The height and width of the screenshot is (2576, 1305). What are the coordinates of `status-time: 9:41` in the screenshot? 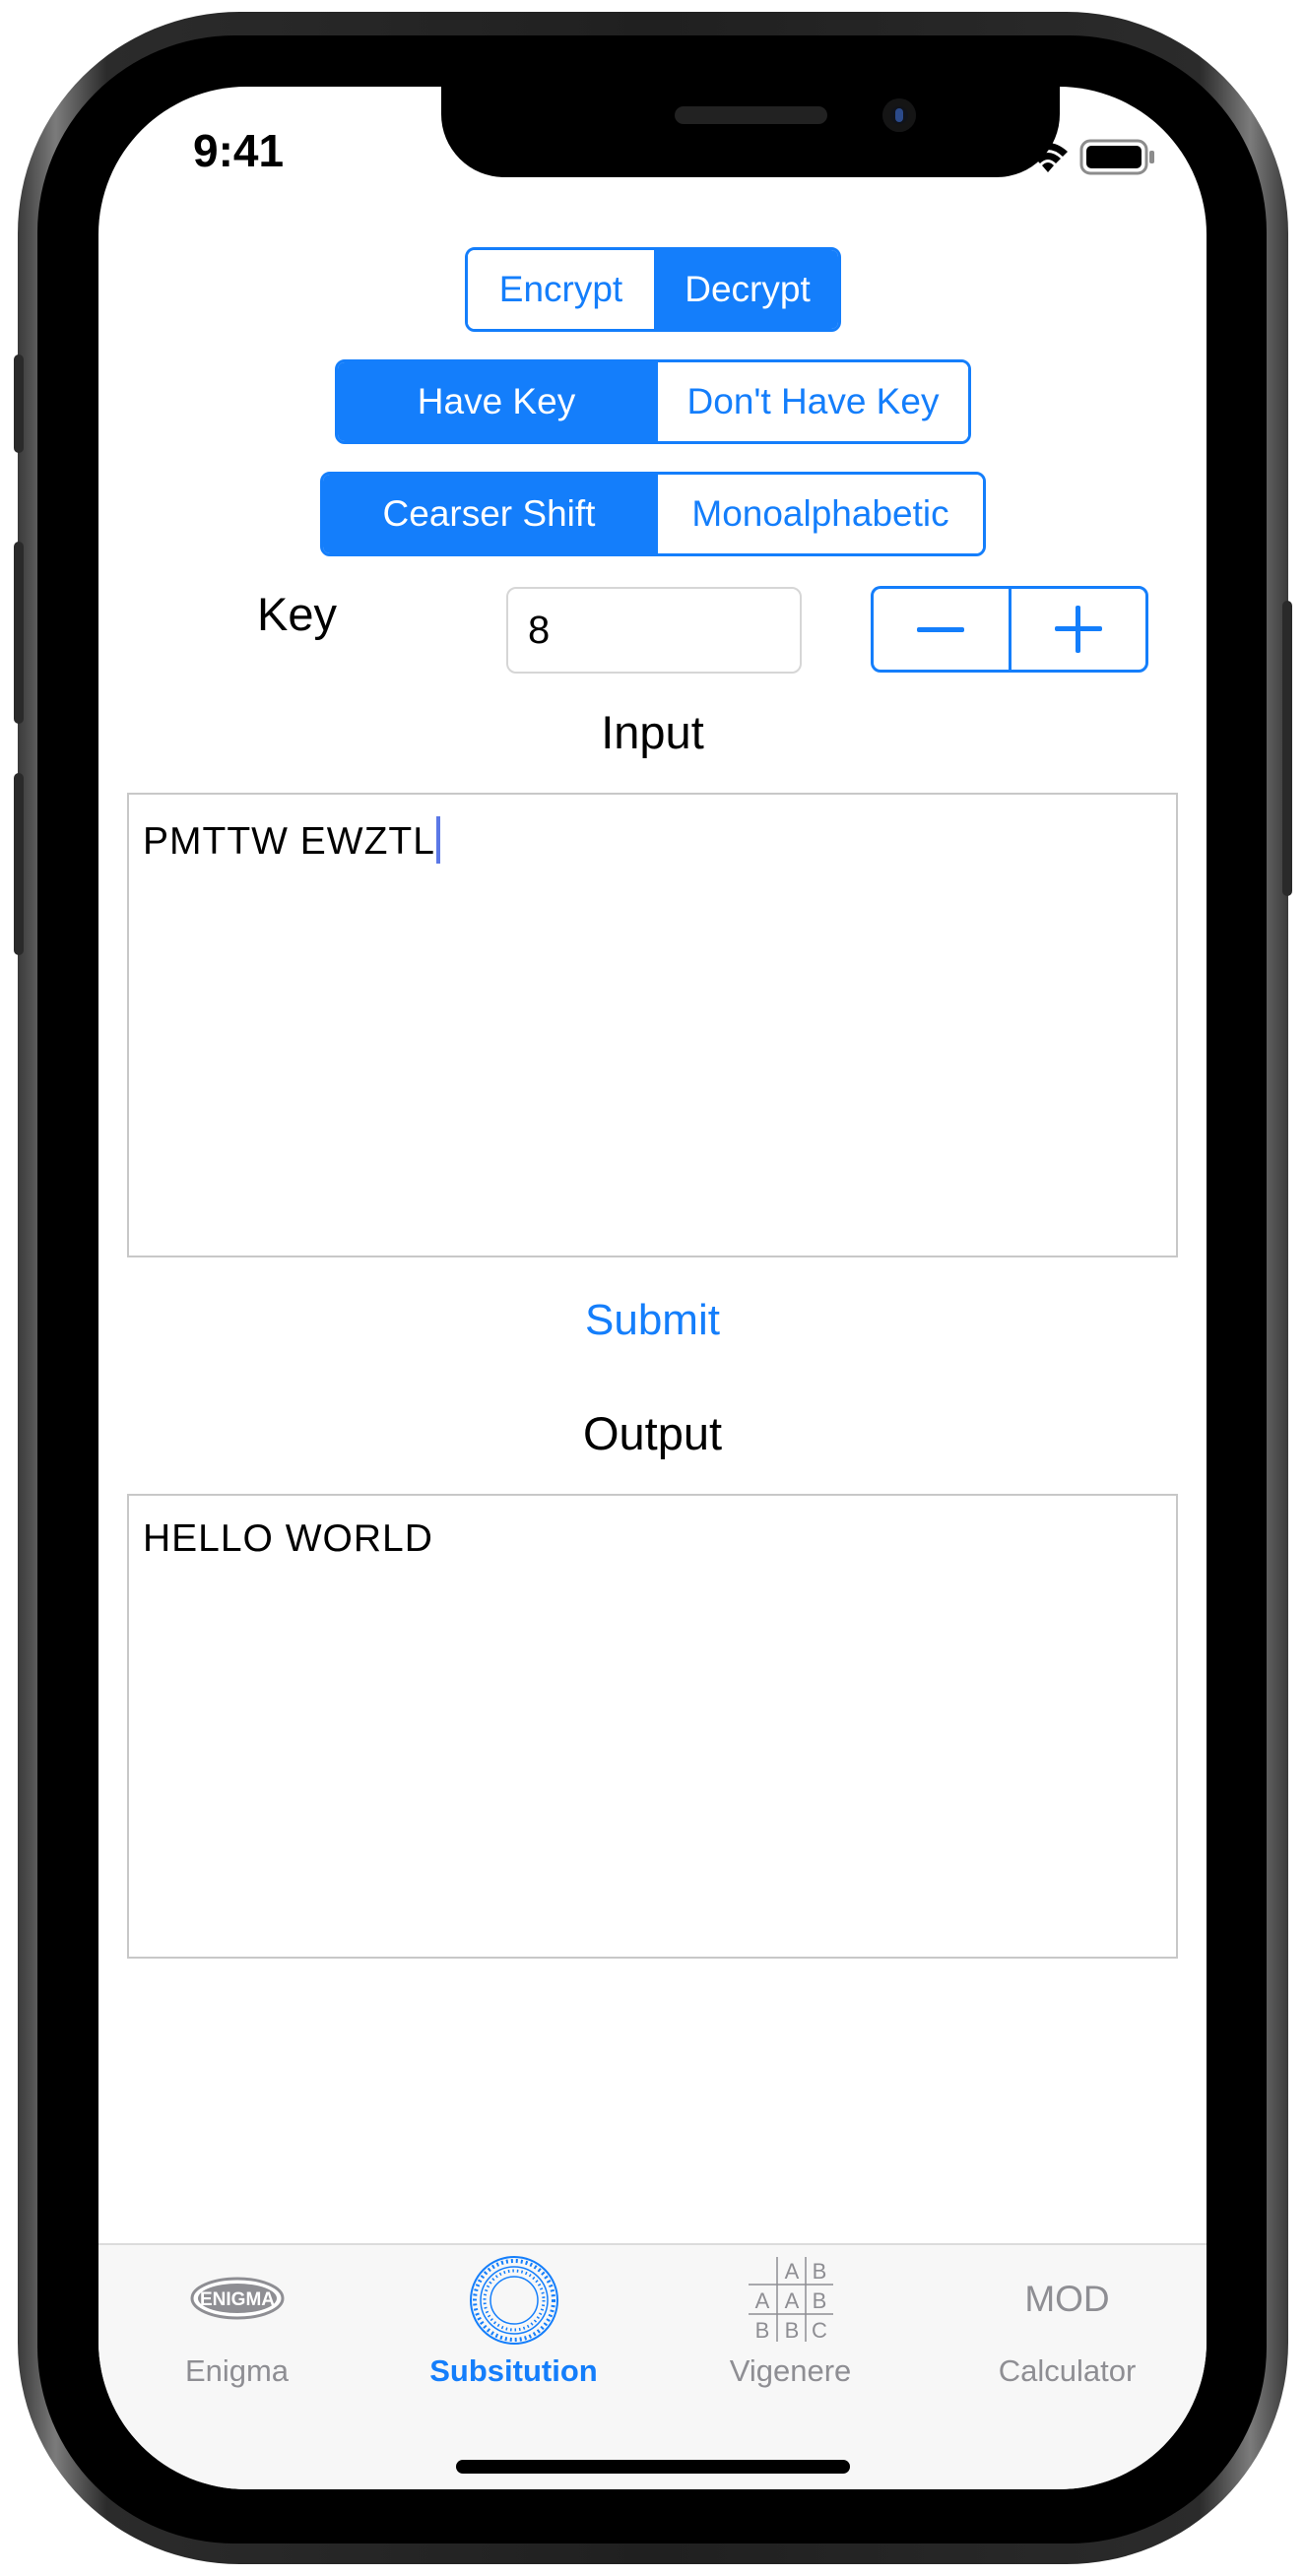 It's located at (239, 150).